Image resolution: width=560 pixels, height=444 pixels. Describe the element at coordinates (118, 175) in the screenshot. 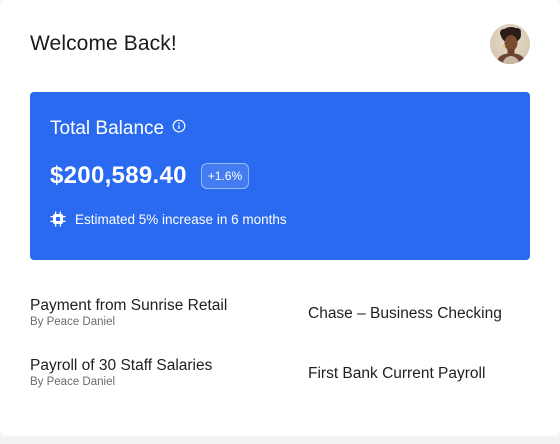

I see `balance-amount: $200,589.40` at that location.